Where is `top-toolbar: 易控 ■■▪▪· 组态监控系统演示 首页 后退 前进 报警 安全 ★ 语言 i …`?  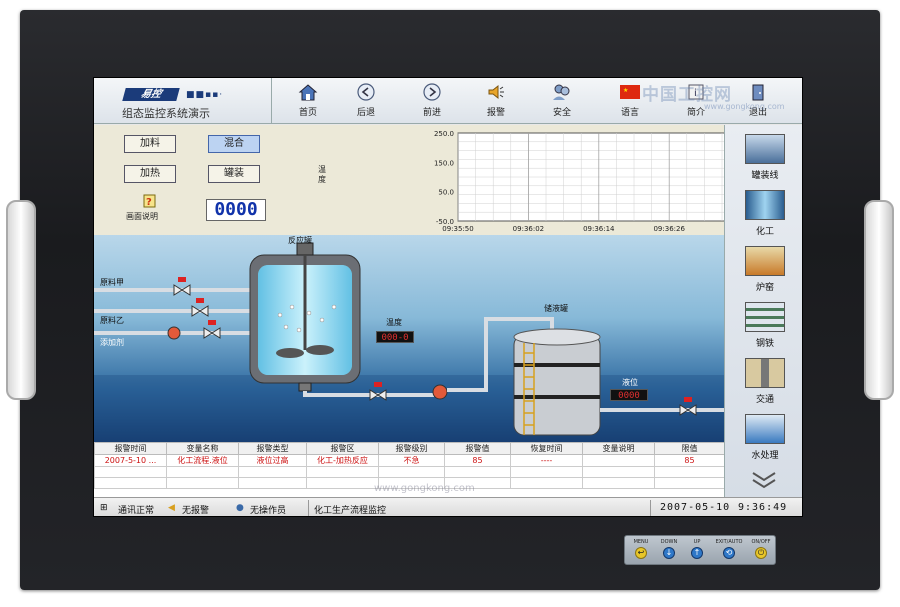 top-toolbar: 易控 ■■▪▪· 组态监控系统演示 首页 后退 前进 报警 安全 ★ 语言 i … is located at coordinates (448, 101).